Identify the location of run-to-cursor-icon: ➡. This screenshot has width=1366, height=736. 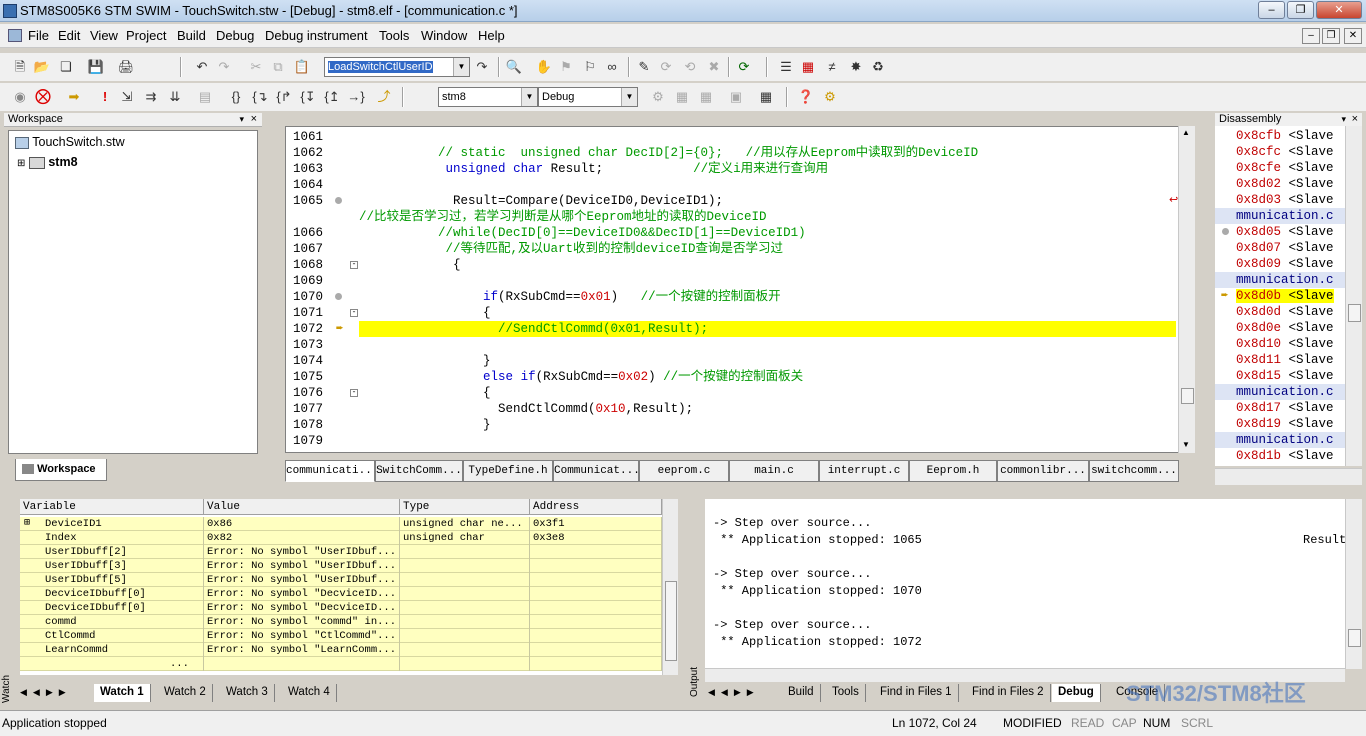
(74, 97).